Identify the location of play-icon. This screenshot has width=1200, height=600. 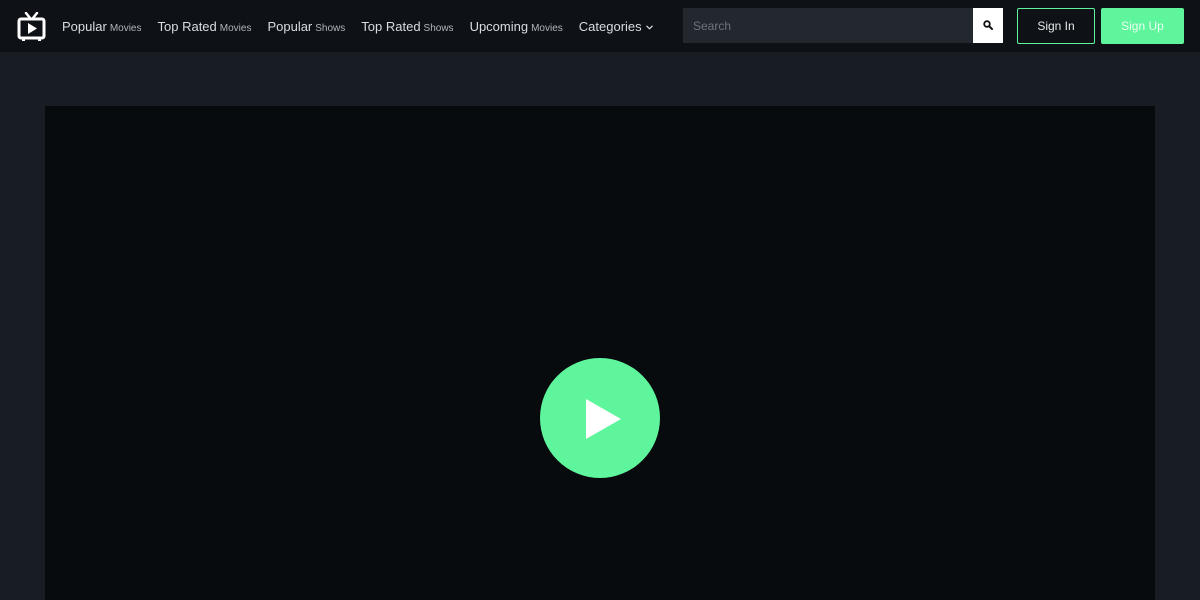
(604, 421).